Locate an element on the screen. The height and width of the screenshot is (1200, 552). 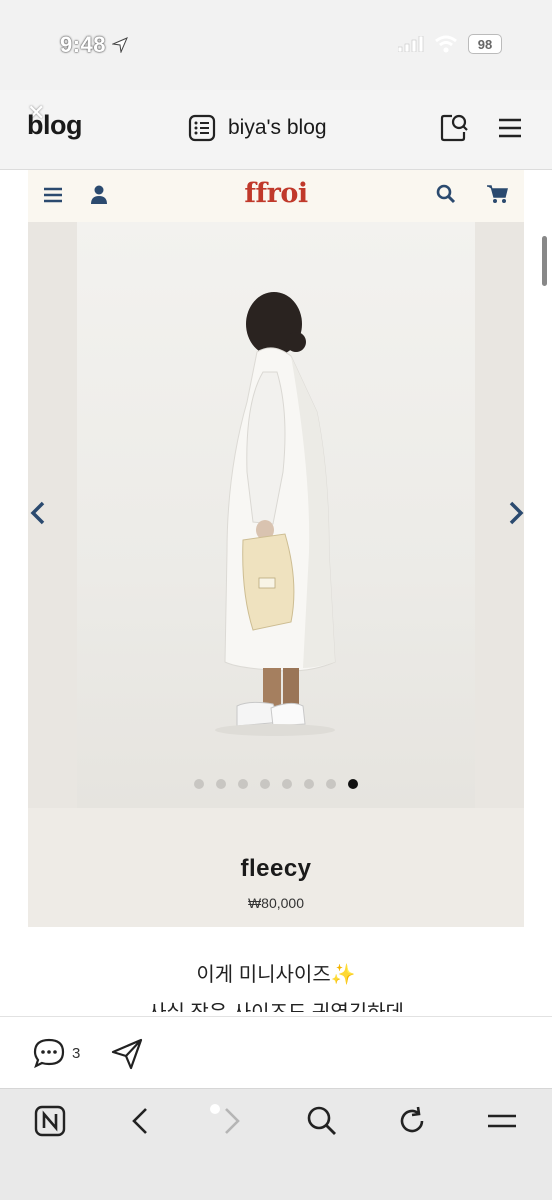
naver-home-icon is located at coordinates (50, 1121).